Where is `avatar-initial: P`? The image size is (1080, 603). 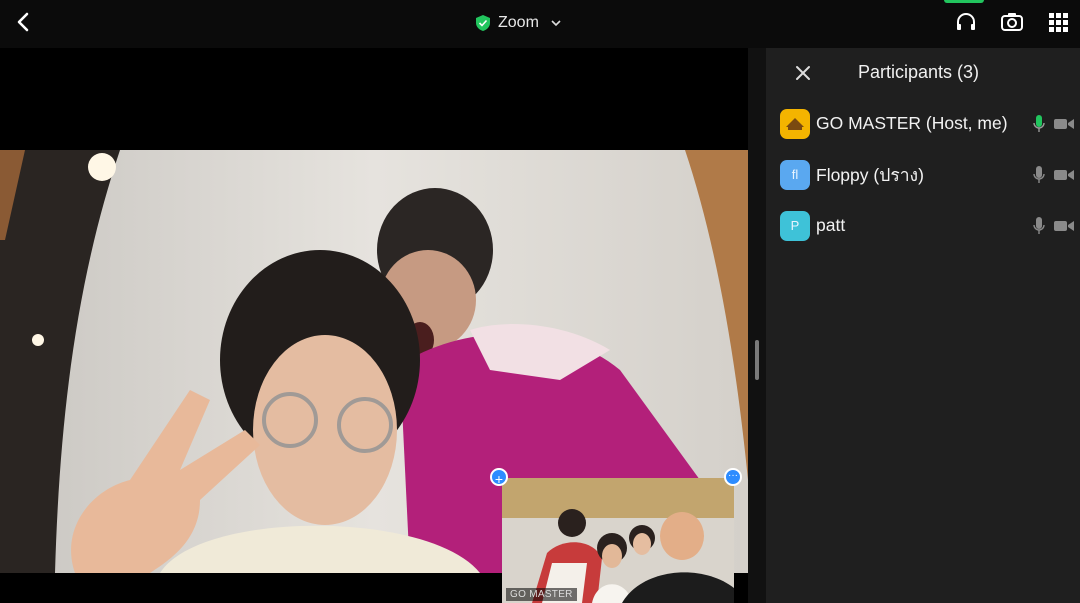 avatar-initial: P is located at coordinates (795, 225).